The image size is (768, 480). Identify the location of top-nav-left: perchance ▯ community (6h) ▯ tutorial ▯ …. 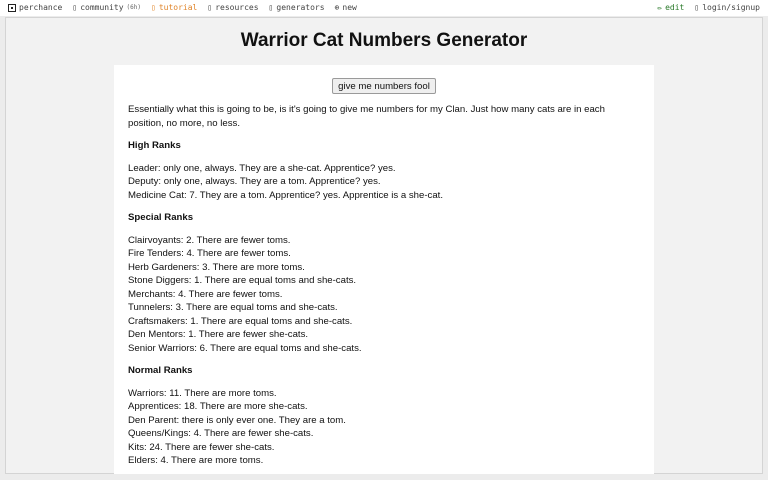
(182, 7).